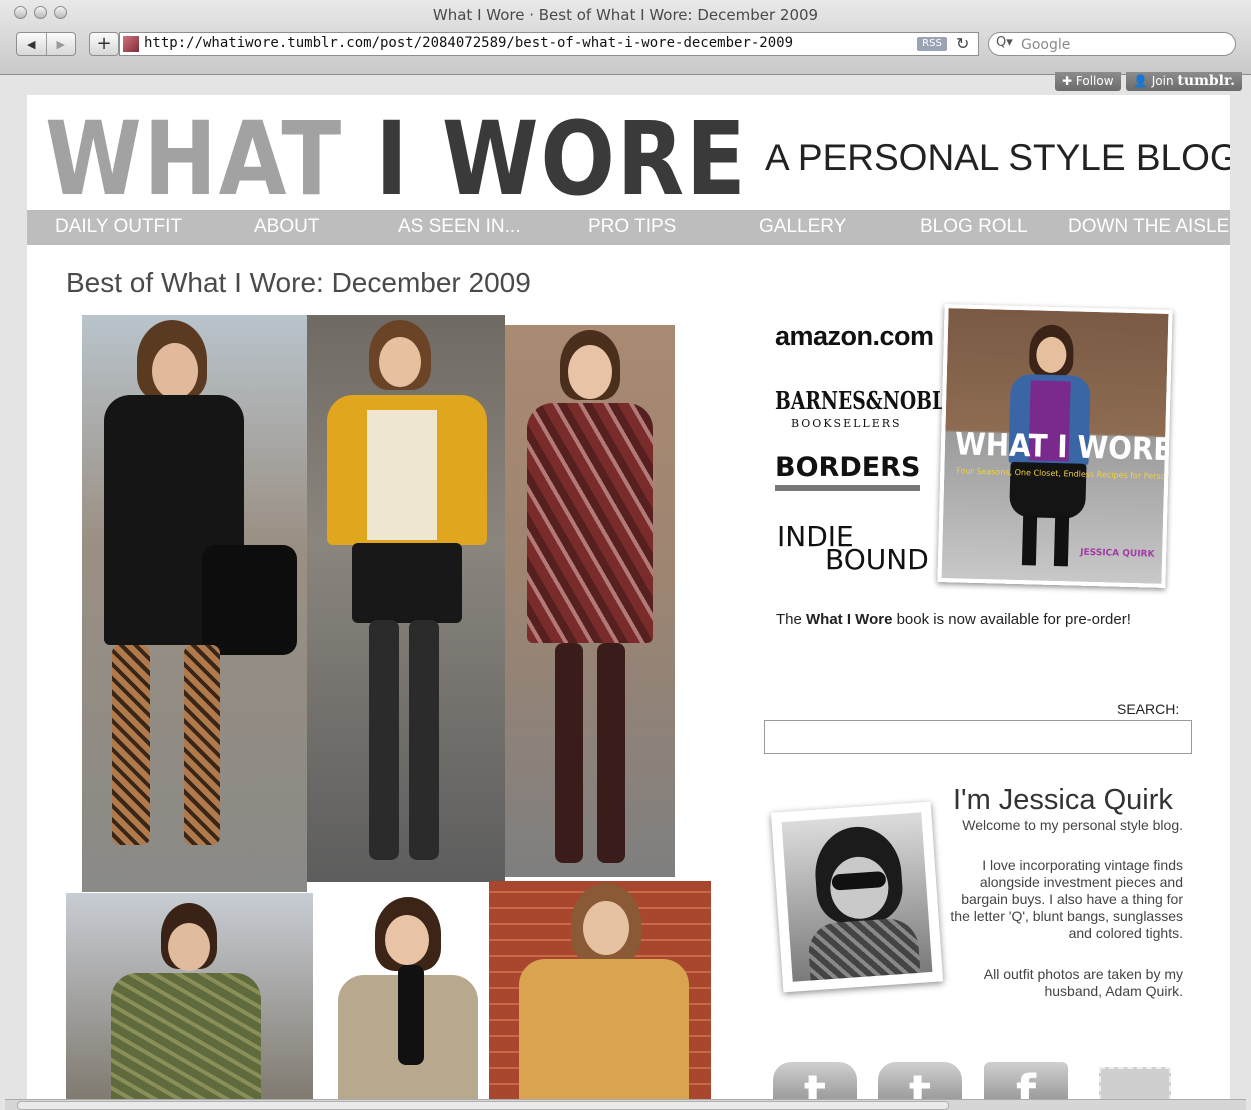 This screenshot has width=1251, height=1110. I want to click on blog-search-input, so click(978, 737).